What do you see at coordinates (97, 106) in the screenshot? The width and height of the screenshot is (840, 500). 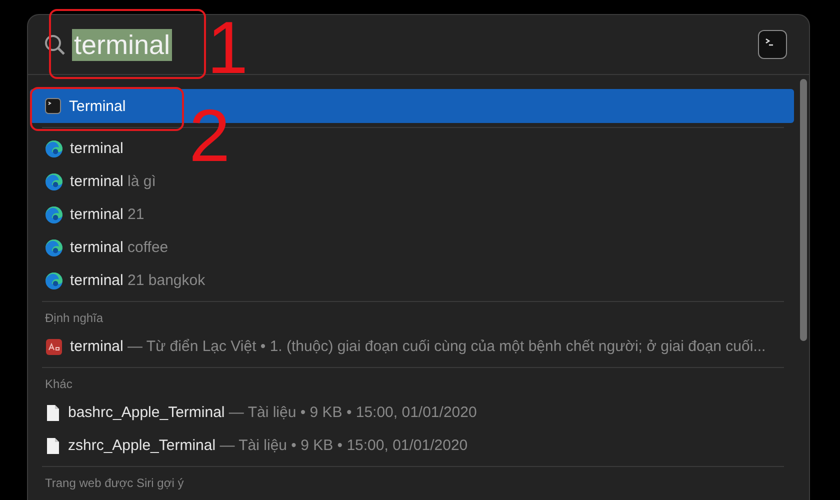 I see `app-name: Terminal` at bounding box center [97, 106].